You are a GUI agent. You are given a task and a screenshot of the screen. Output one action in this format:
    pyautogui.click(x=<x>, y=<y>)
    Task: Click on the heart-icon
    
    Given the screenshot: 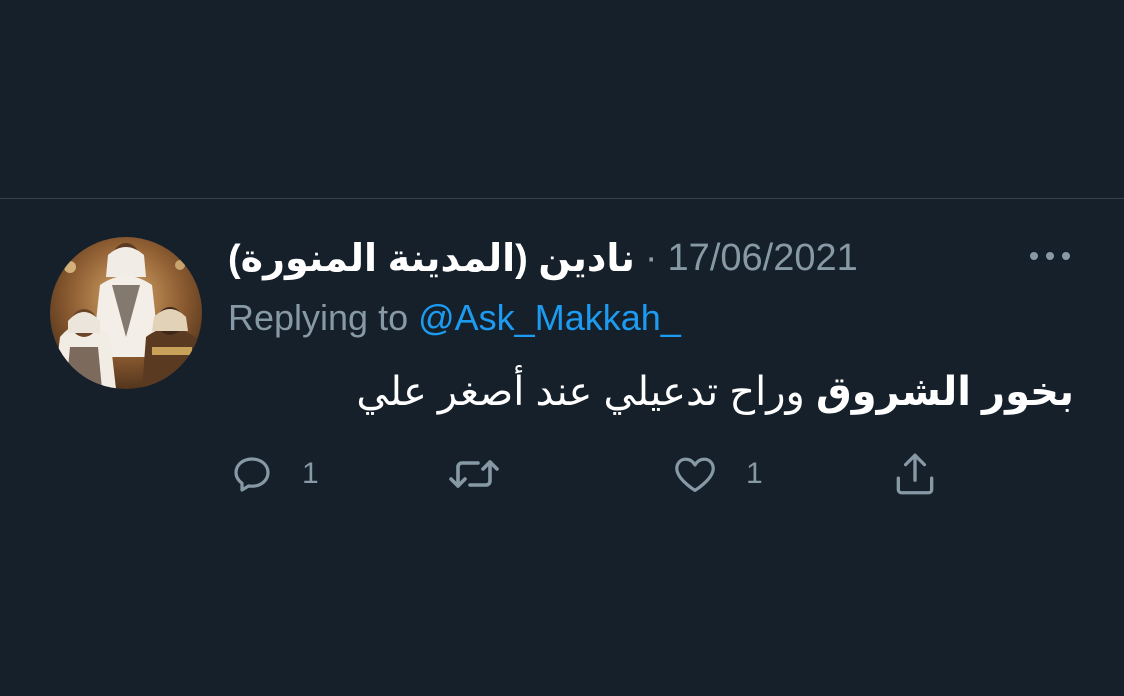 What is the action you would take?
    pyautogui.click(x=695, y=474)
    